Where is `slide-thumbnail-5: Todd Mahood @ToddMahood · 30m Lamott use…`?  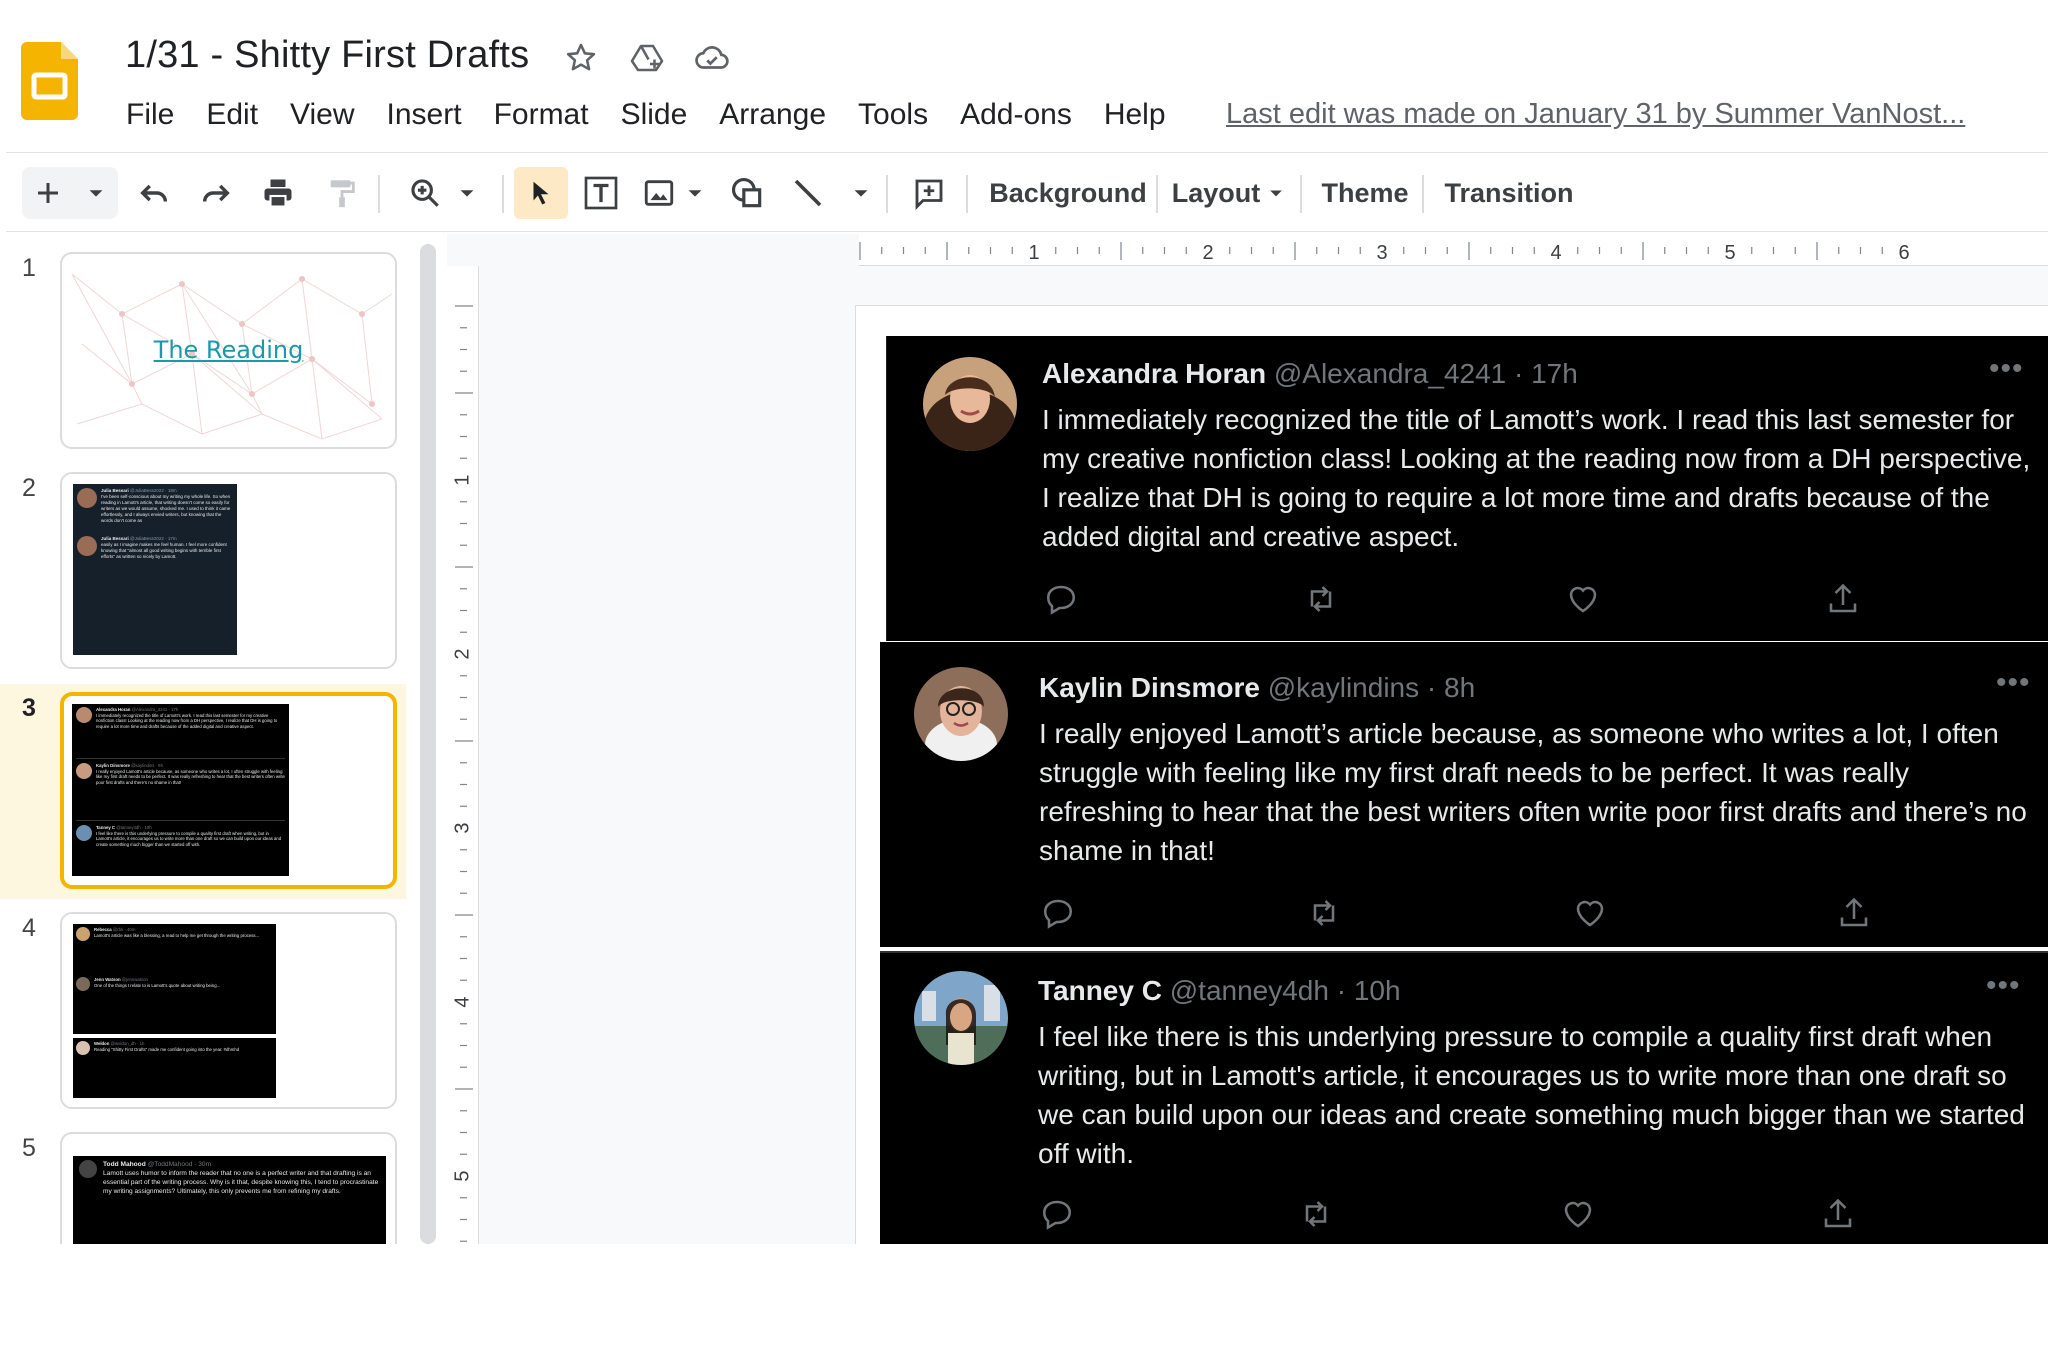
slide-thumbnail-5: Todd Mahood @ToddMahood · 30m Lamott use… is located at coordinates (228, 1188).